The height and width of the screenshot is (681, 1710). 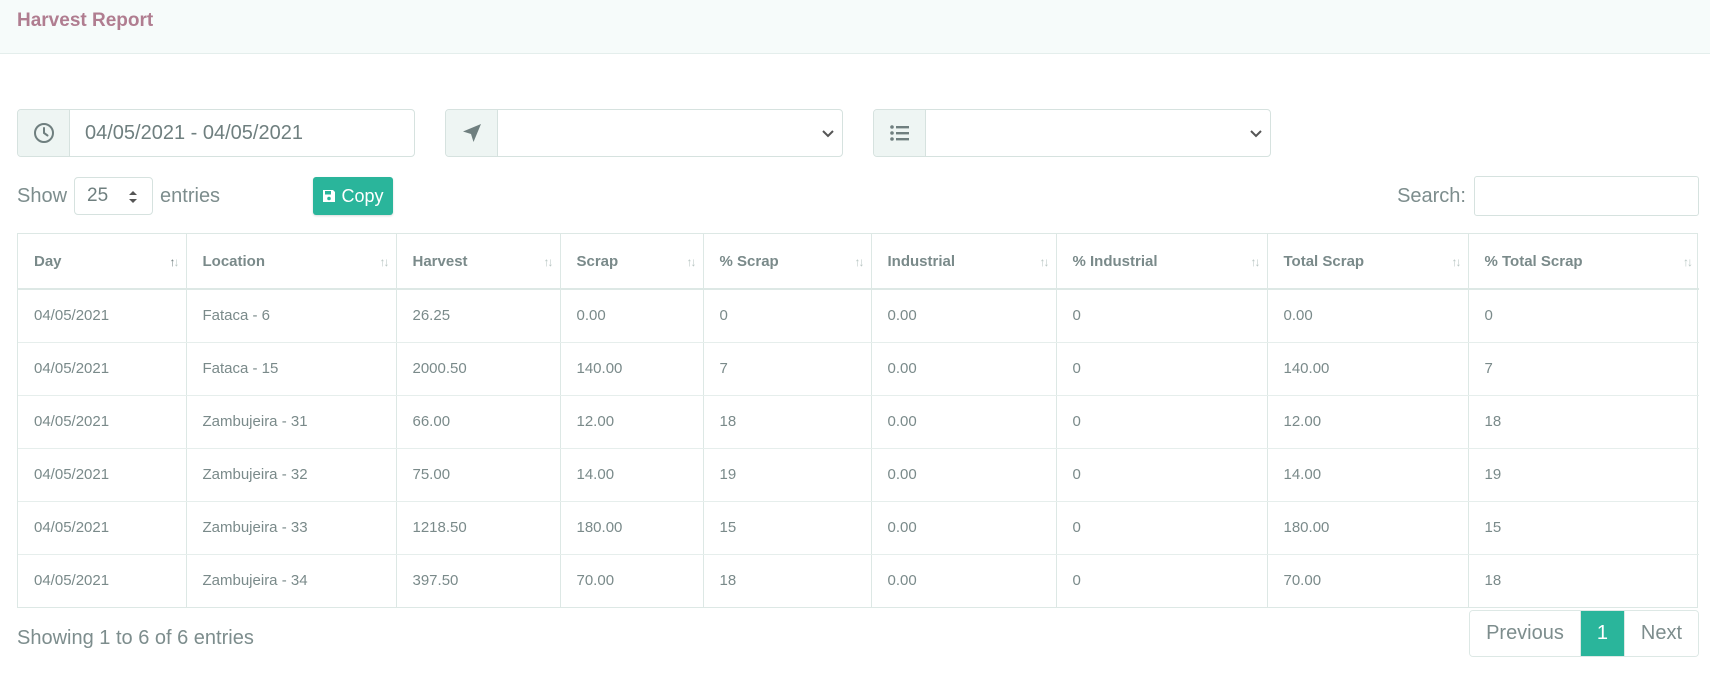 I want to click on column-label: Total Scrap, so click(x=1324, y=261).